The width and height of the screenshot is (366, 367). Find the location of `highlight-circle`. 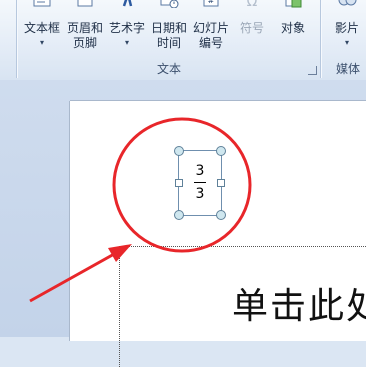

highlight-circle is located at coordinates (182, 185).